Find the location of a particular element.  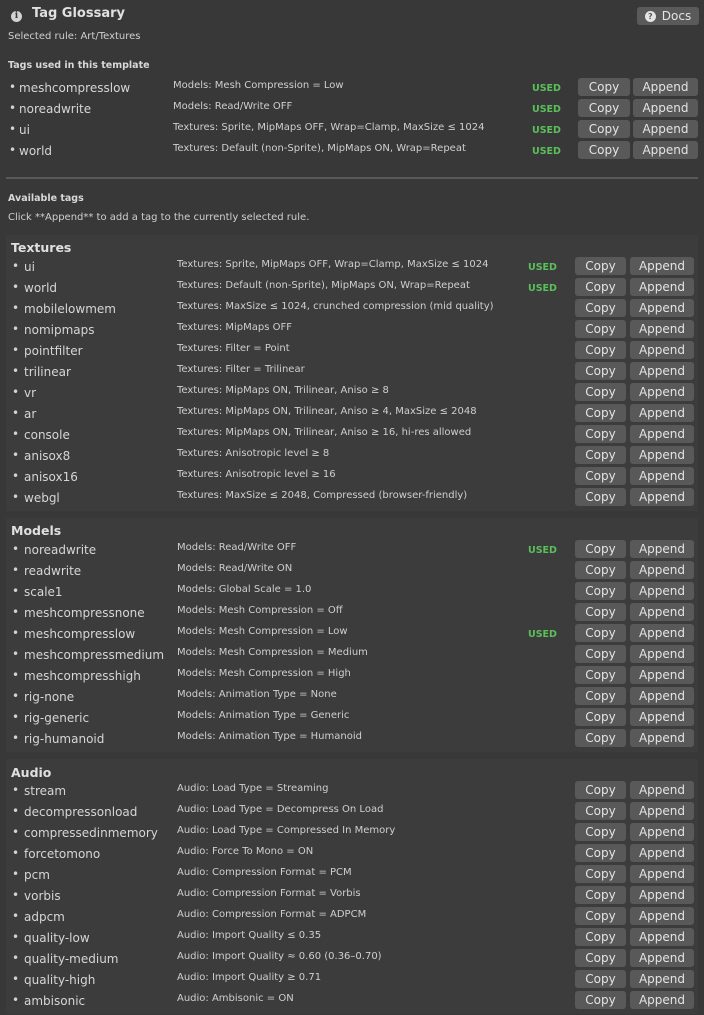

docs-button: ? Docs is located at coordinates (668, 16).